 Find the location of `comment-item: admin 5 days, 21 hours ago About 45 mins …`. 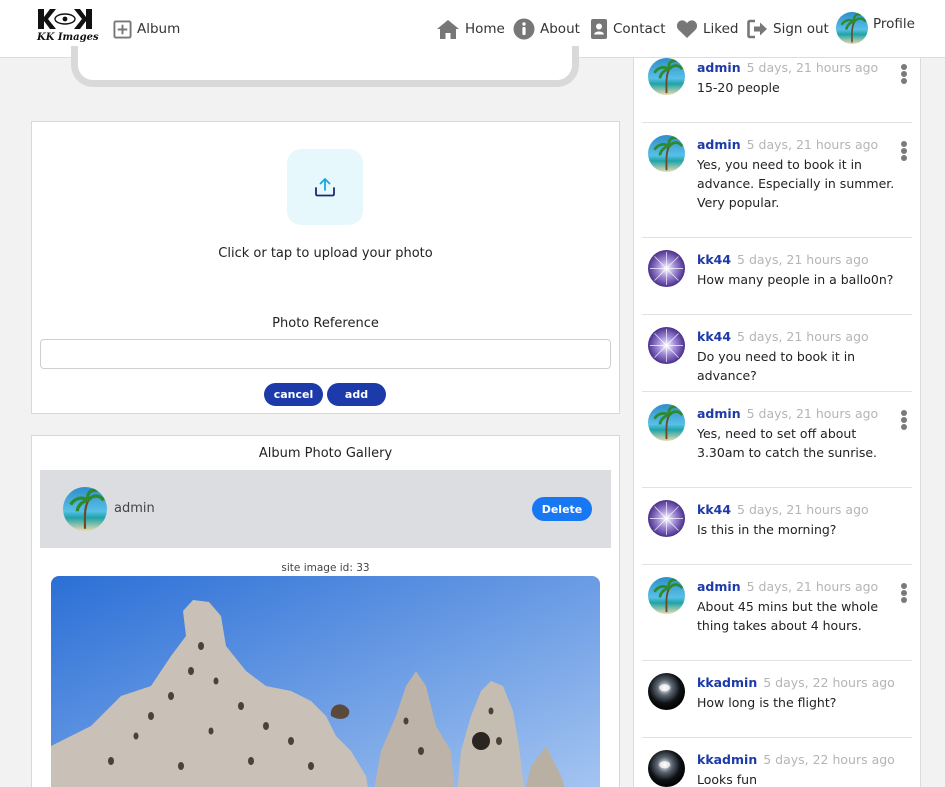

comment-item: admin 5 days, 21 hours ago About 45 mins … is located at coordinates (777, 613).